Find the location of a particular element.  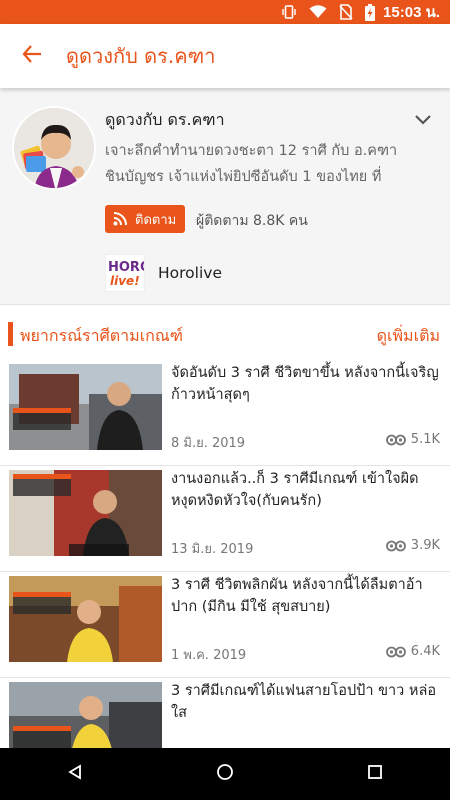

section-accent-bar is located at coordinates (10, 334).